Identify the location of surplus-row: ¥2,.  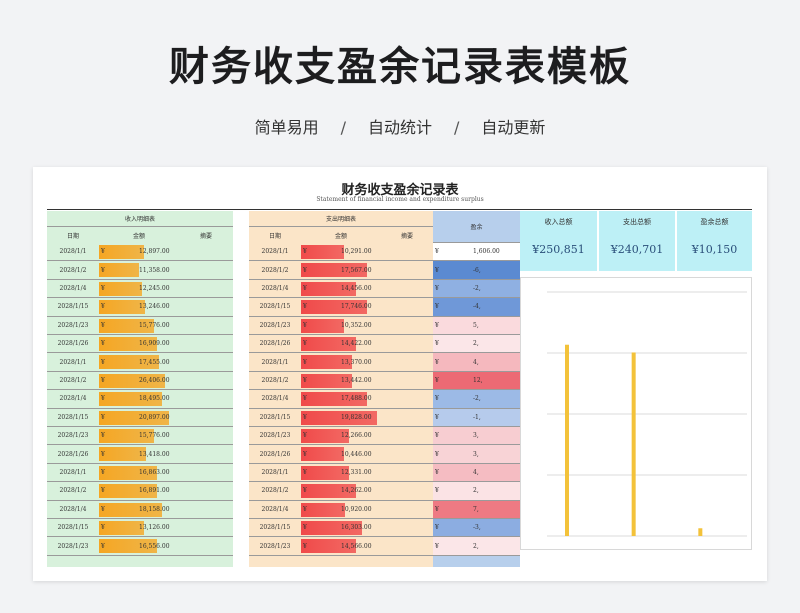
(476, 491).